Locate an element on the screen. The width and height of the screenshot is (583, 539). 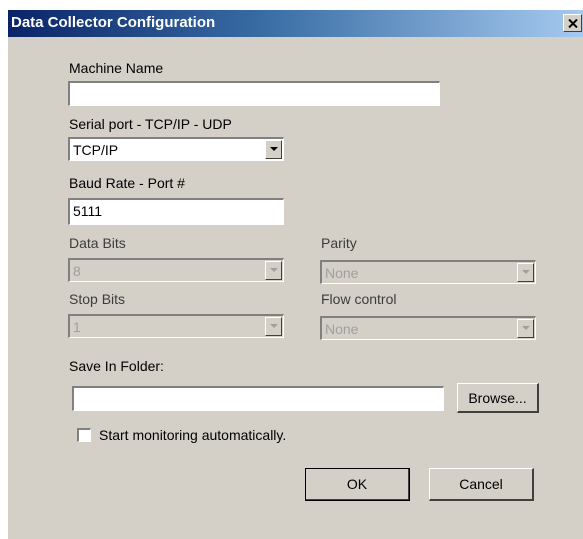
stop-bits-select: 1 is located at coordinates (176, 326).